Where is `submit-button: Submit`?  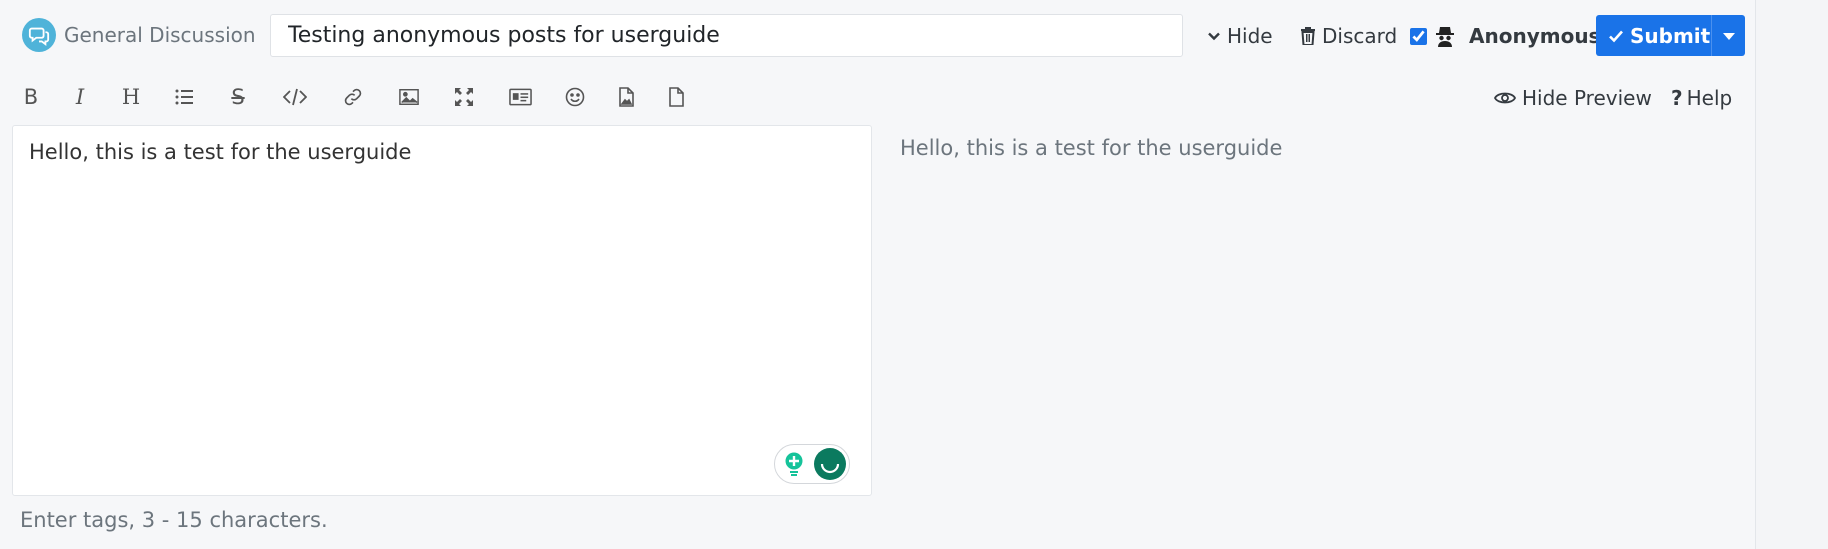 submit-button: Submit is located at coordinates (1653, 35).